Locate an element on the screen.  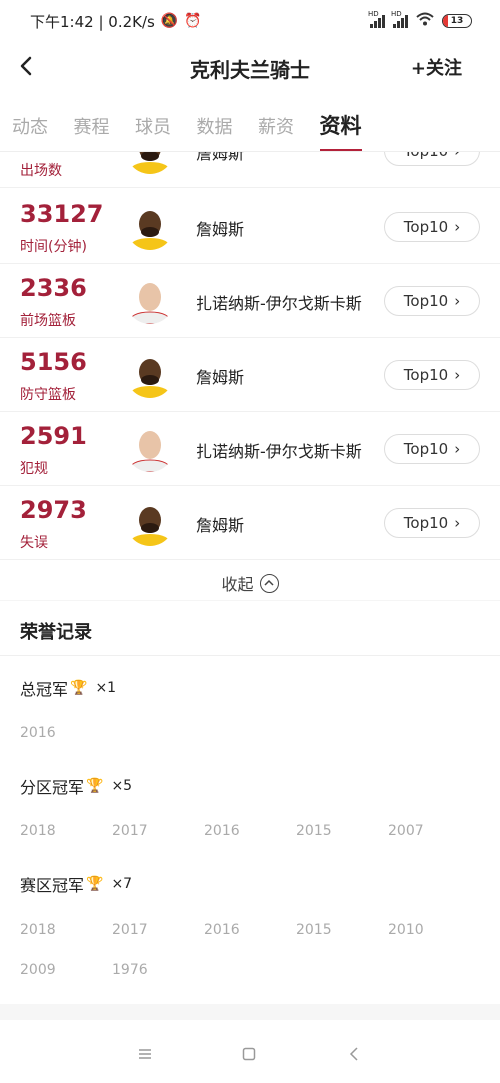
record-label: 犯规 is located at coordinates (34, 469).